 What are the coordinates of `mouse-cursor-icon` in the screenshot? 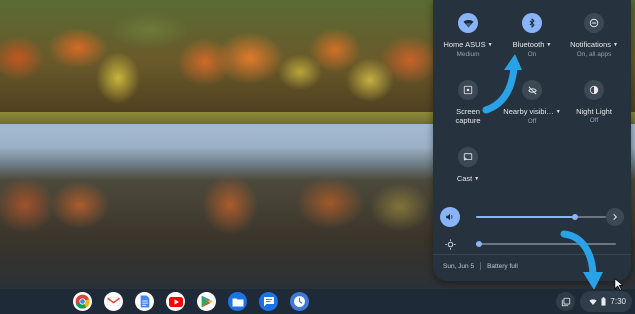 It's located at (618, 284).